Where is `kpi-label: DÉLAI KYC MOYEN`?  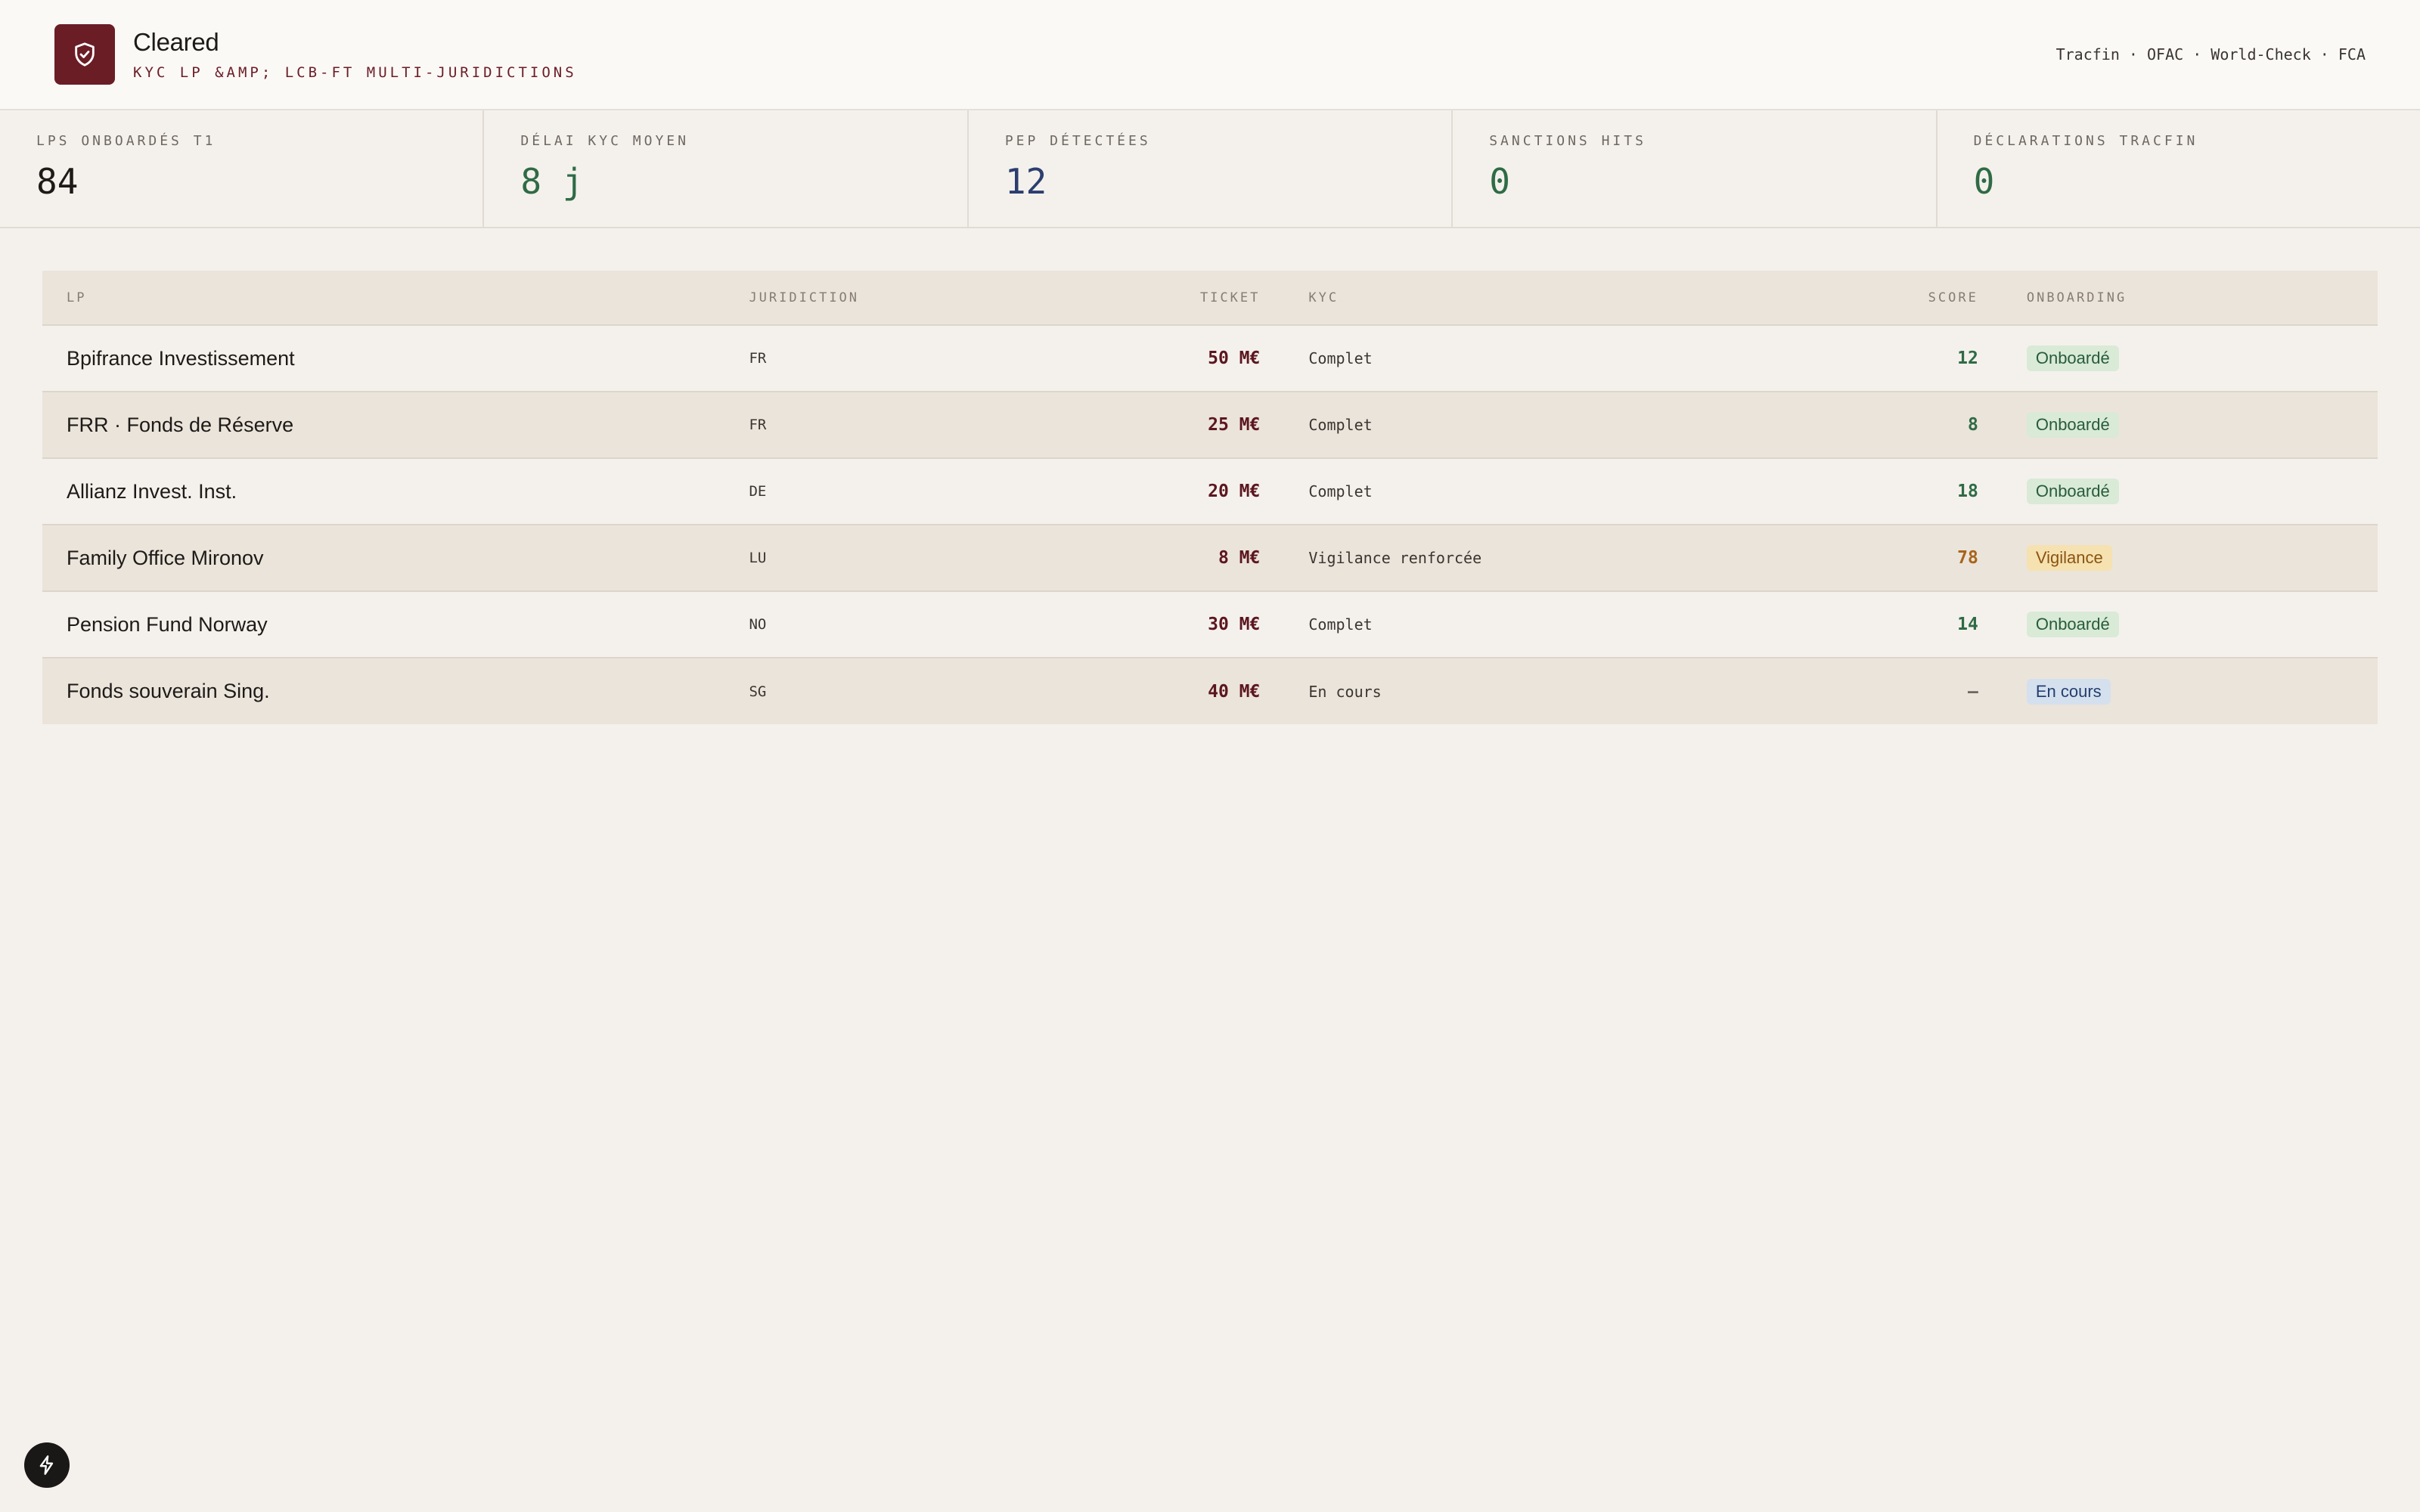 kpi-label: DÉLAI KYC MOYEN is located at coordinates (604, 141).